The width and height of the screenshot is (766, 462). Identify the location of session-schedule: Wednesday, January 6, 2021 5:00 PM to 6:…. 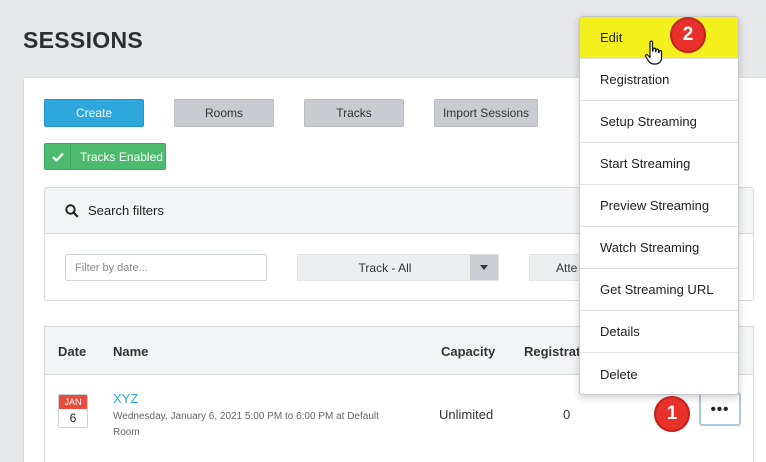
(263, 425).